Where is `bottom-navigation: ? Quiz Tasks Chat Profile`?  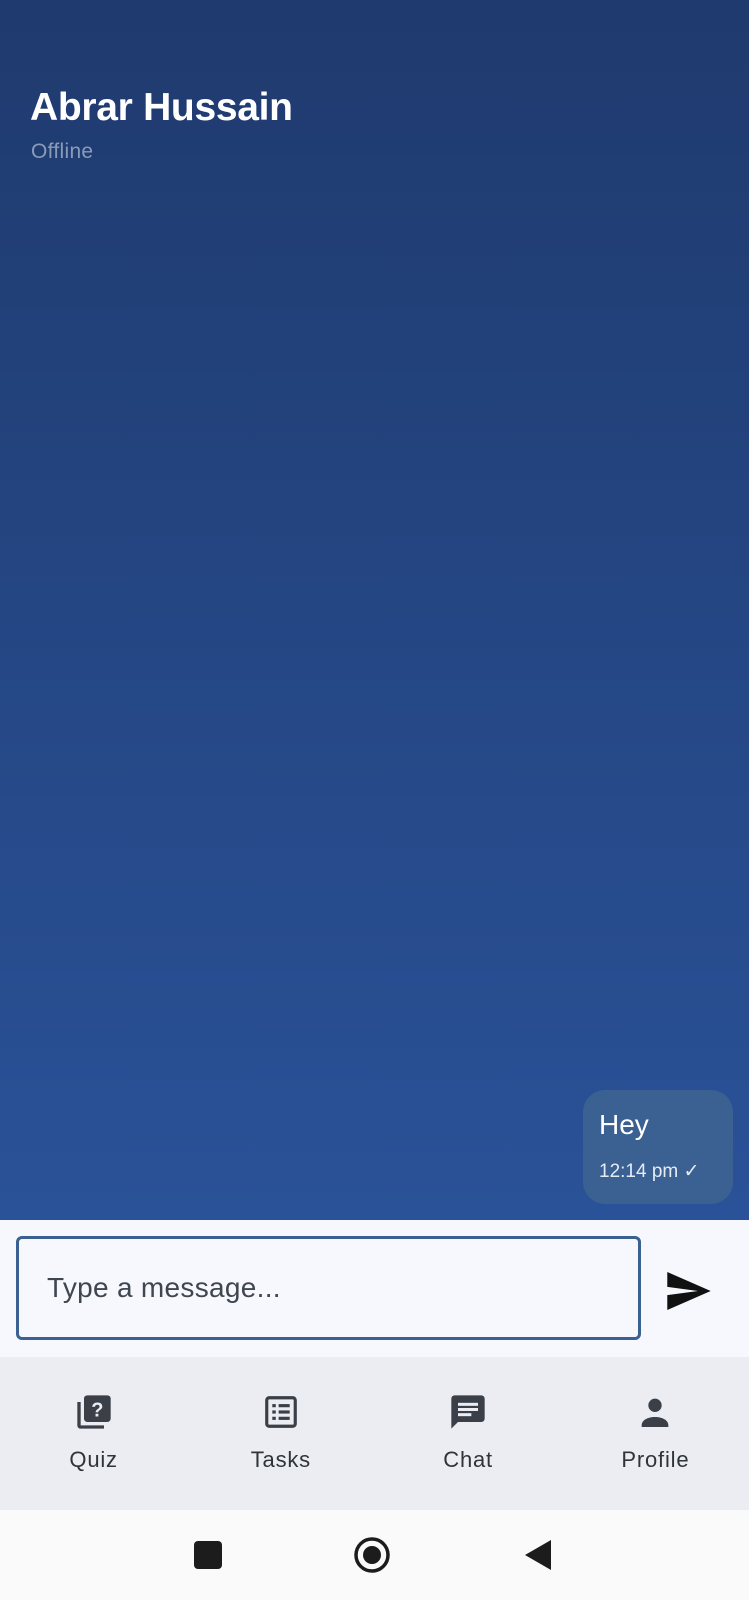 bottom-navigation: ? Quiz Tasks Chat Profile is located at coordinates (374, 1433).